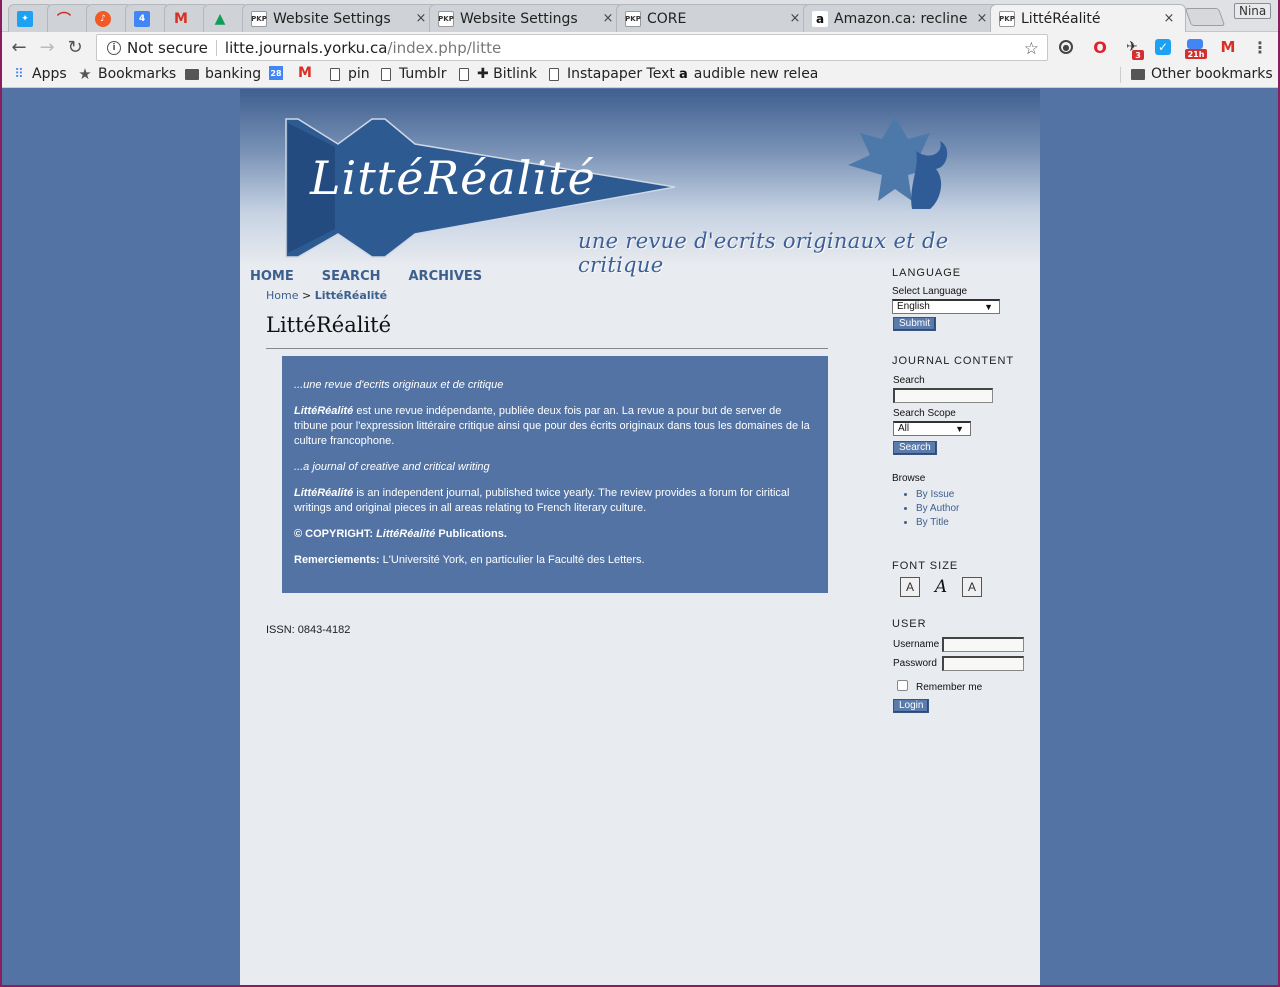  I want to click on drive-icon: ▲, so click(220, 18).